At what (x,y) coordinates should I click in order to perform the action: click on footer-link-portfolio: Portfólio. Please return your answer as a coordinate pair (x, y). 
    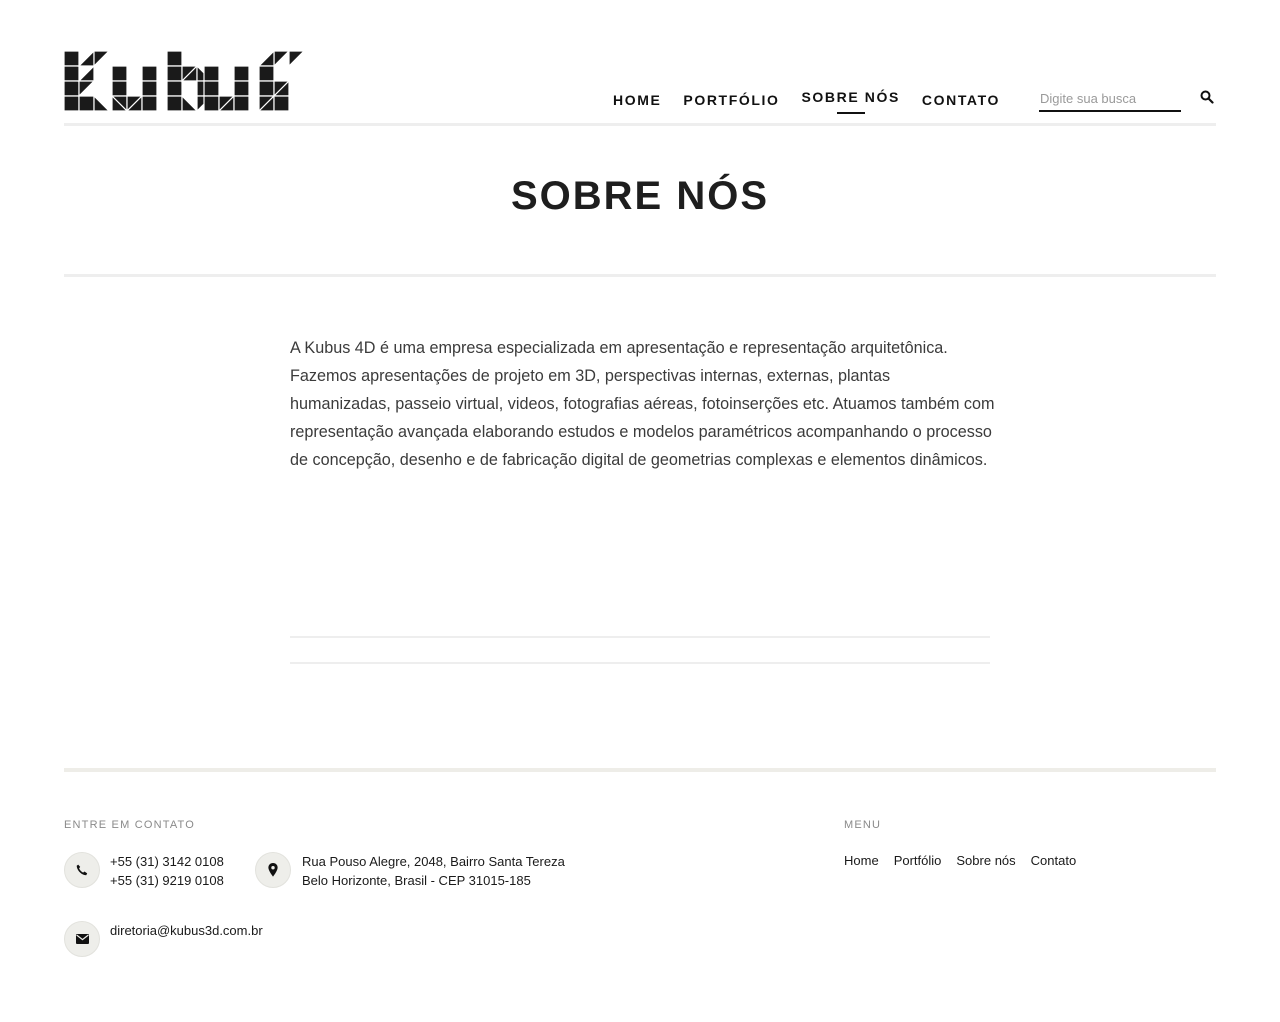
    Looking at the image, I should click on (918, 860).